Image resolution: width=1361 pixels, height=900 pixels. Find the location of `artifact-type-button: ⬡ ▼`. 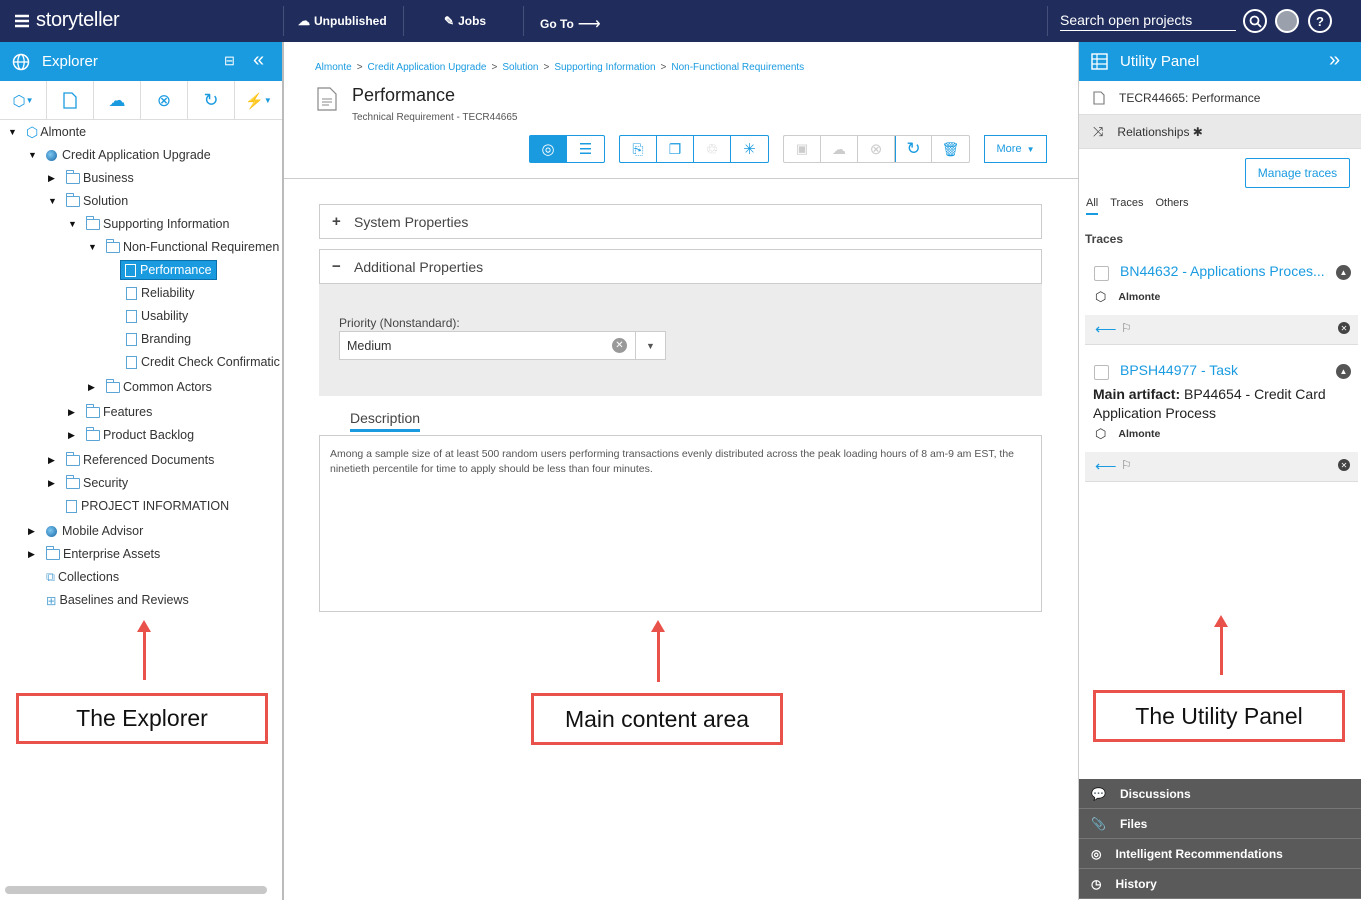

artifact-type-button: ⬡ ▼ is located at coordinates (23, 100).